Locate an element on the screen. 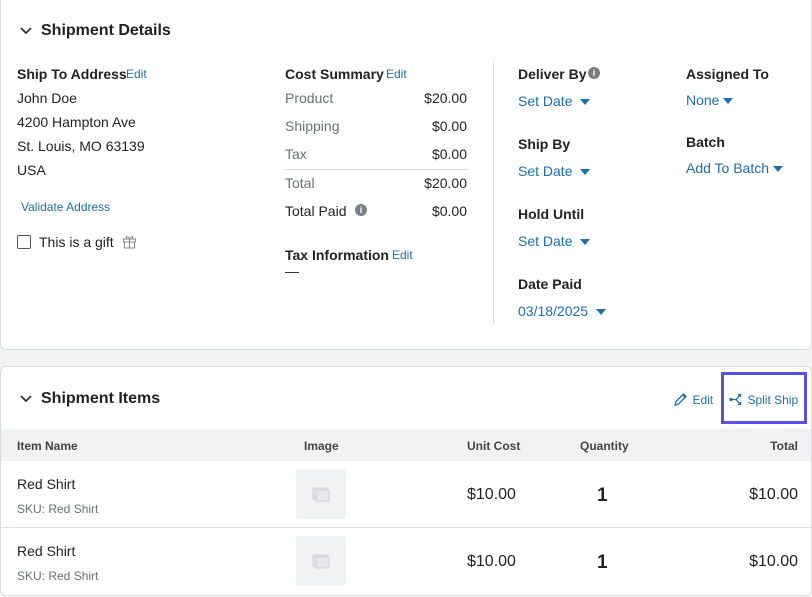 The width and height of the screenshot is (812, 597). cost-row-name: Product is located at coordinates (309, 98).